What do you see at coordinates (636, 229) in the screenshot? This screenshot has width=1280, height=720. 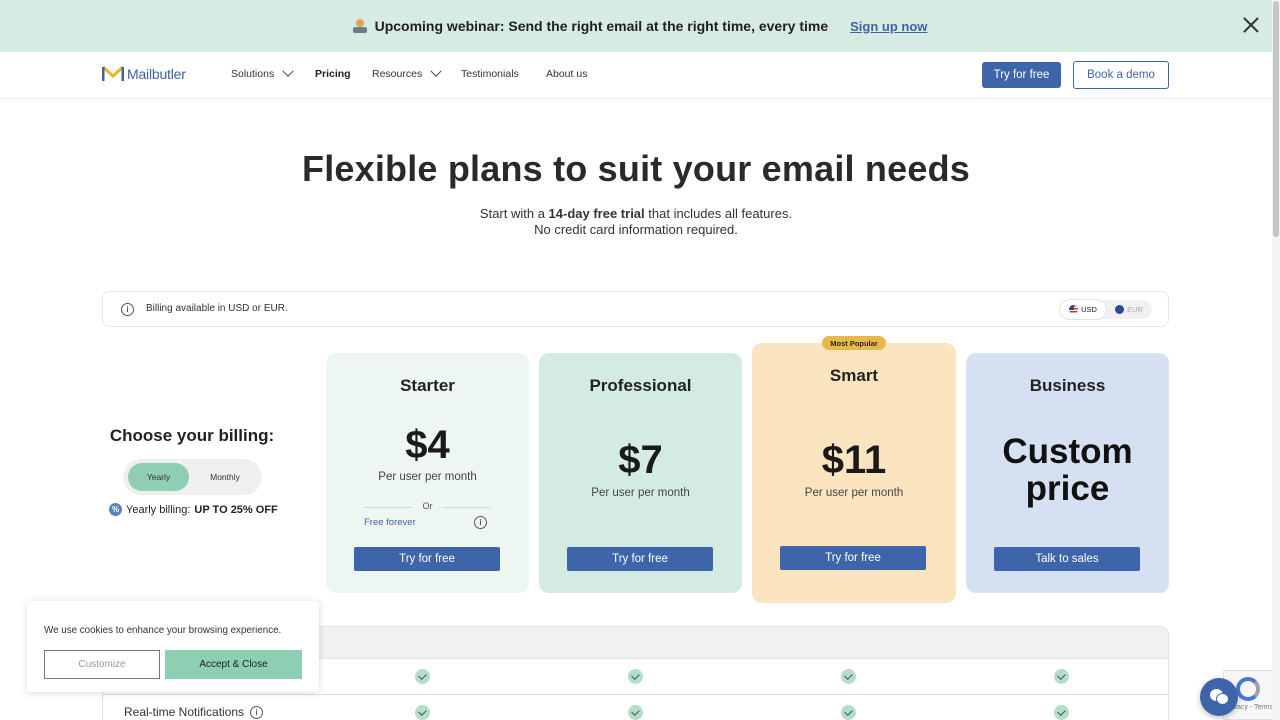 I see `hero-sub-line2: No credit card information required.` at bounding box center [636, 229].